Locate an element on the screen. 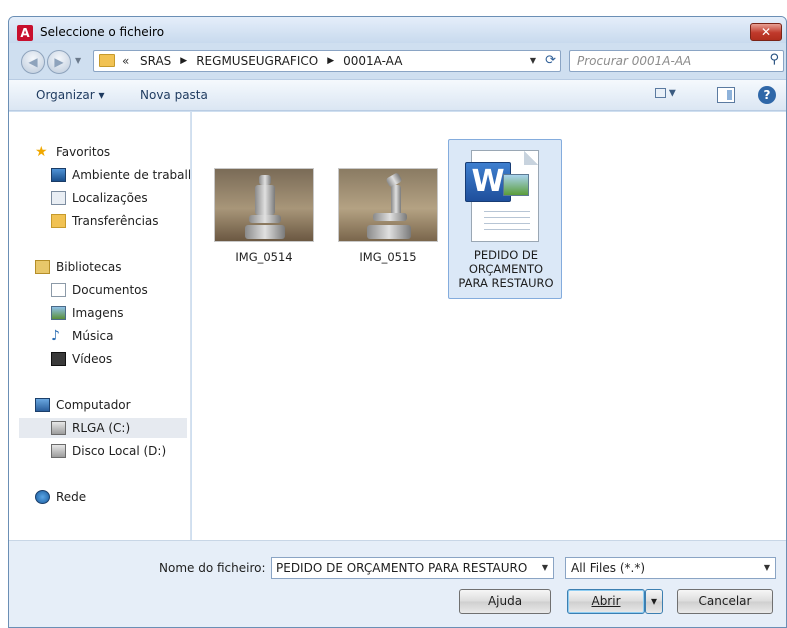 The image size is (787, 628). view-icon is located at coordinates (660, 93).